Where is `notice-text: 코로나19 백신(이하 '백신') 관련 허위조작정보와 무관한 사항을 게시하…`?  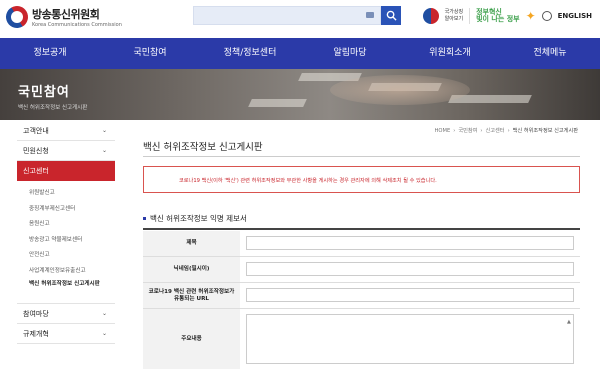
notice-text: 코로나19 백신(이하 '백신') 관련 허위조작정보와 무관한 사항을 게시하… is located at coordinates (308, 181).